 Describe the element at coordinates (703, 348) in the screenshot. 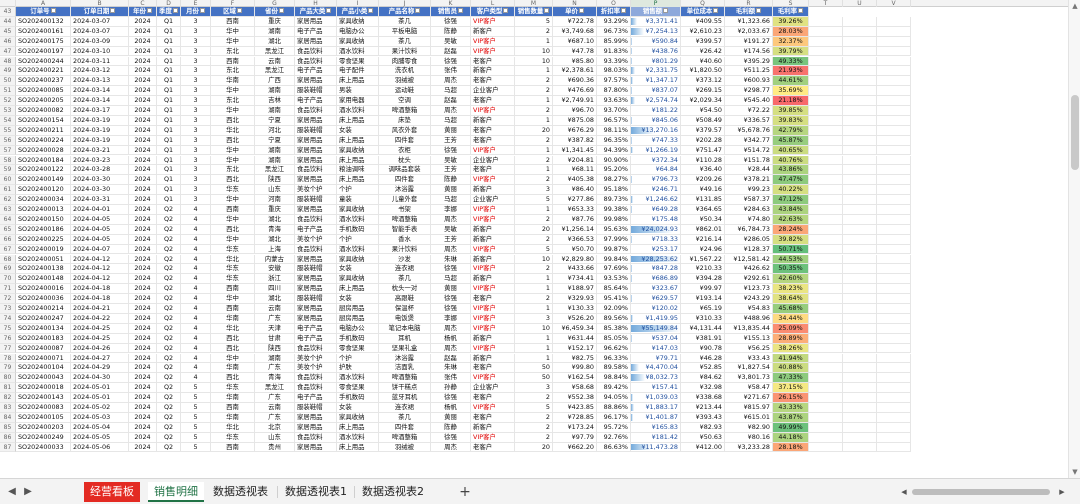

I see `table-cell: ¥90.78` at that location.